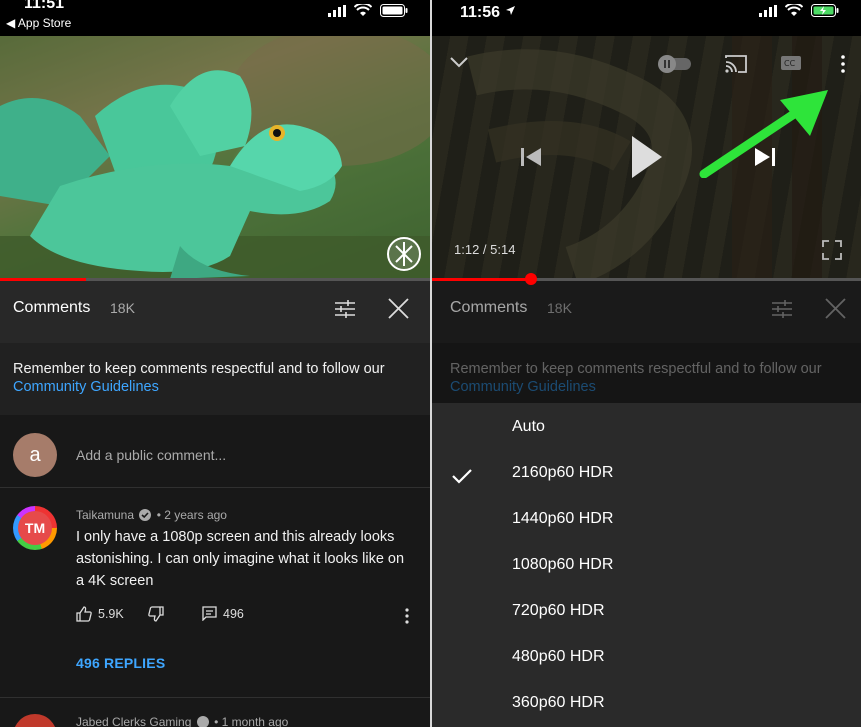 The image size is (861, 727). Describe the element at coordinates (825, 10) in the screenshot. I see `battery-charging-icon` at that location.